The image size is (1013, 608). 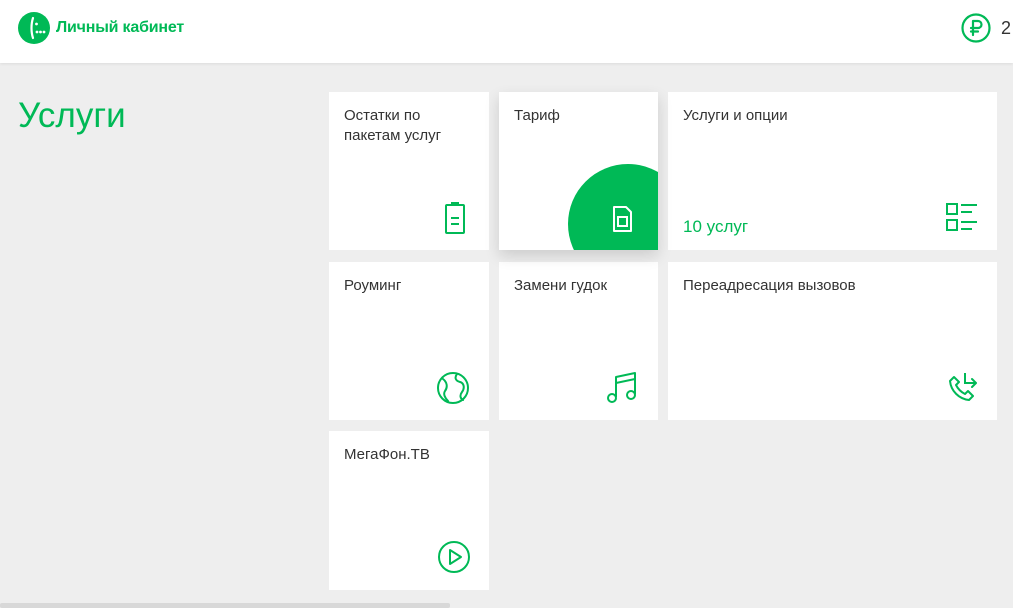 What do you see at coordinates (963, 387) in the screenshot?
I see `call-forward-icon` at bounding box center [963, 387].